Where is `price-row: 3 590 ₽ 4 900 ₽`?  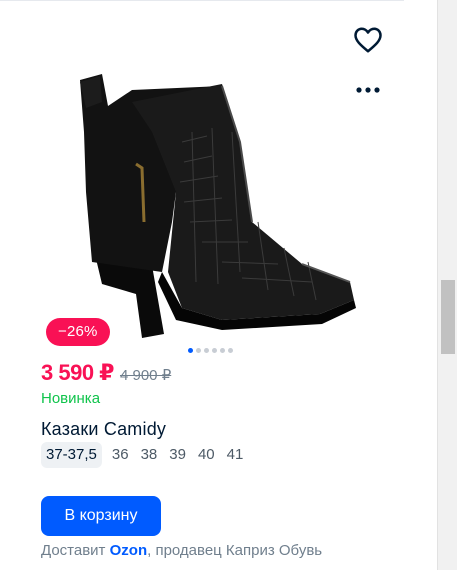 price-row: 3 590 ₽ 4 900 ₽ is located at coordinates (106, 373).